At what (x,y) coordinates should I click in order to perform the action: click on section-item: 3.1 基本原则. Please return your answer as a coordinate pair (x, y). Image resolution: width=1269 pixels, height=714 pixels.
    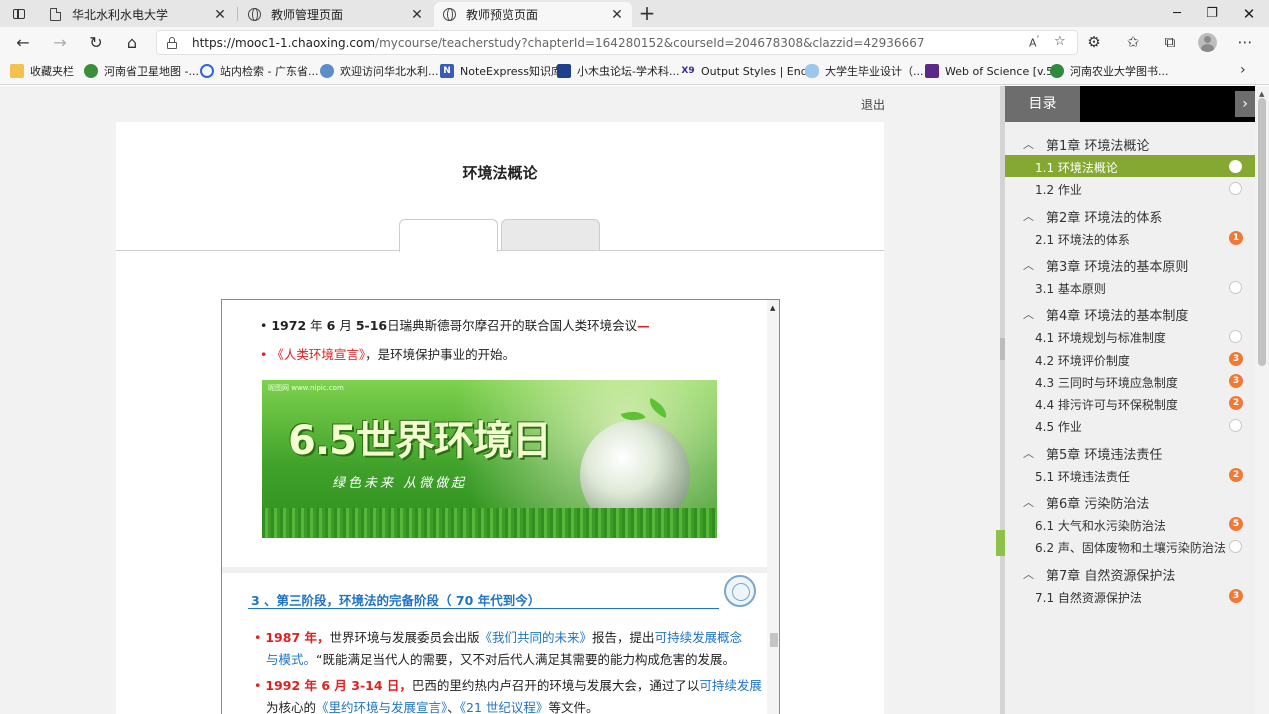
    Looking at the image, I should click on (1130, 287).